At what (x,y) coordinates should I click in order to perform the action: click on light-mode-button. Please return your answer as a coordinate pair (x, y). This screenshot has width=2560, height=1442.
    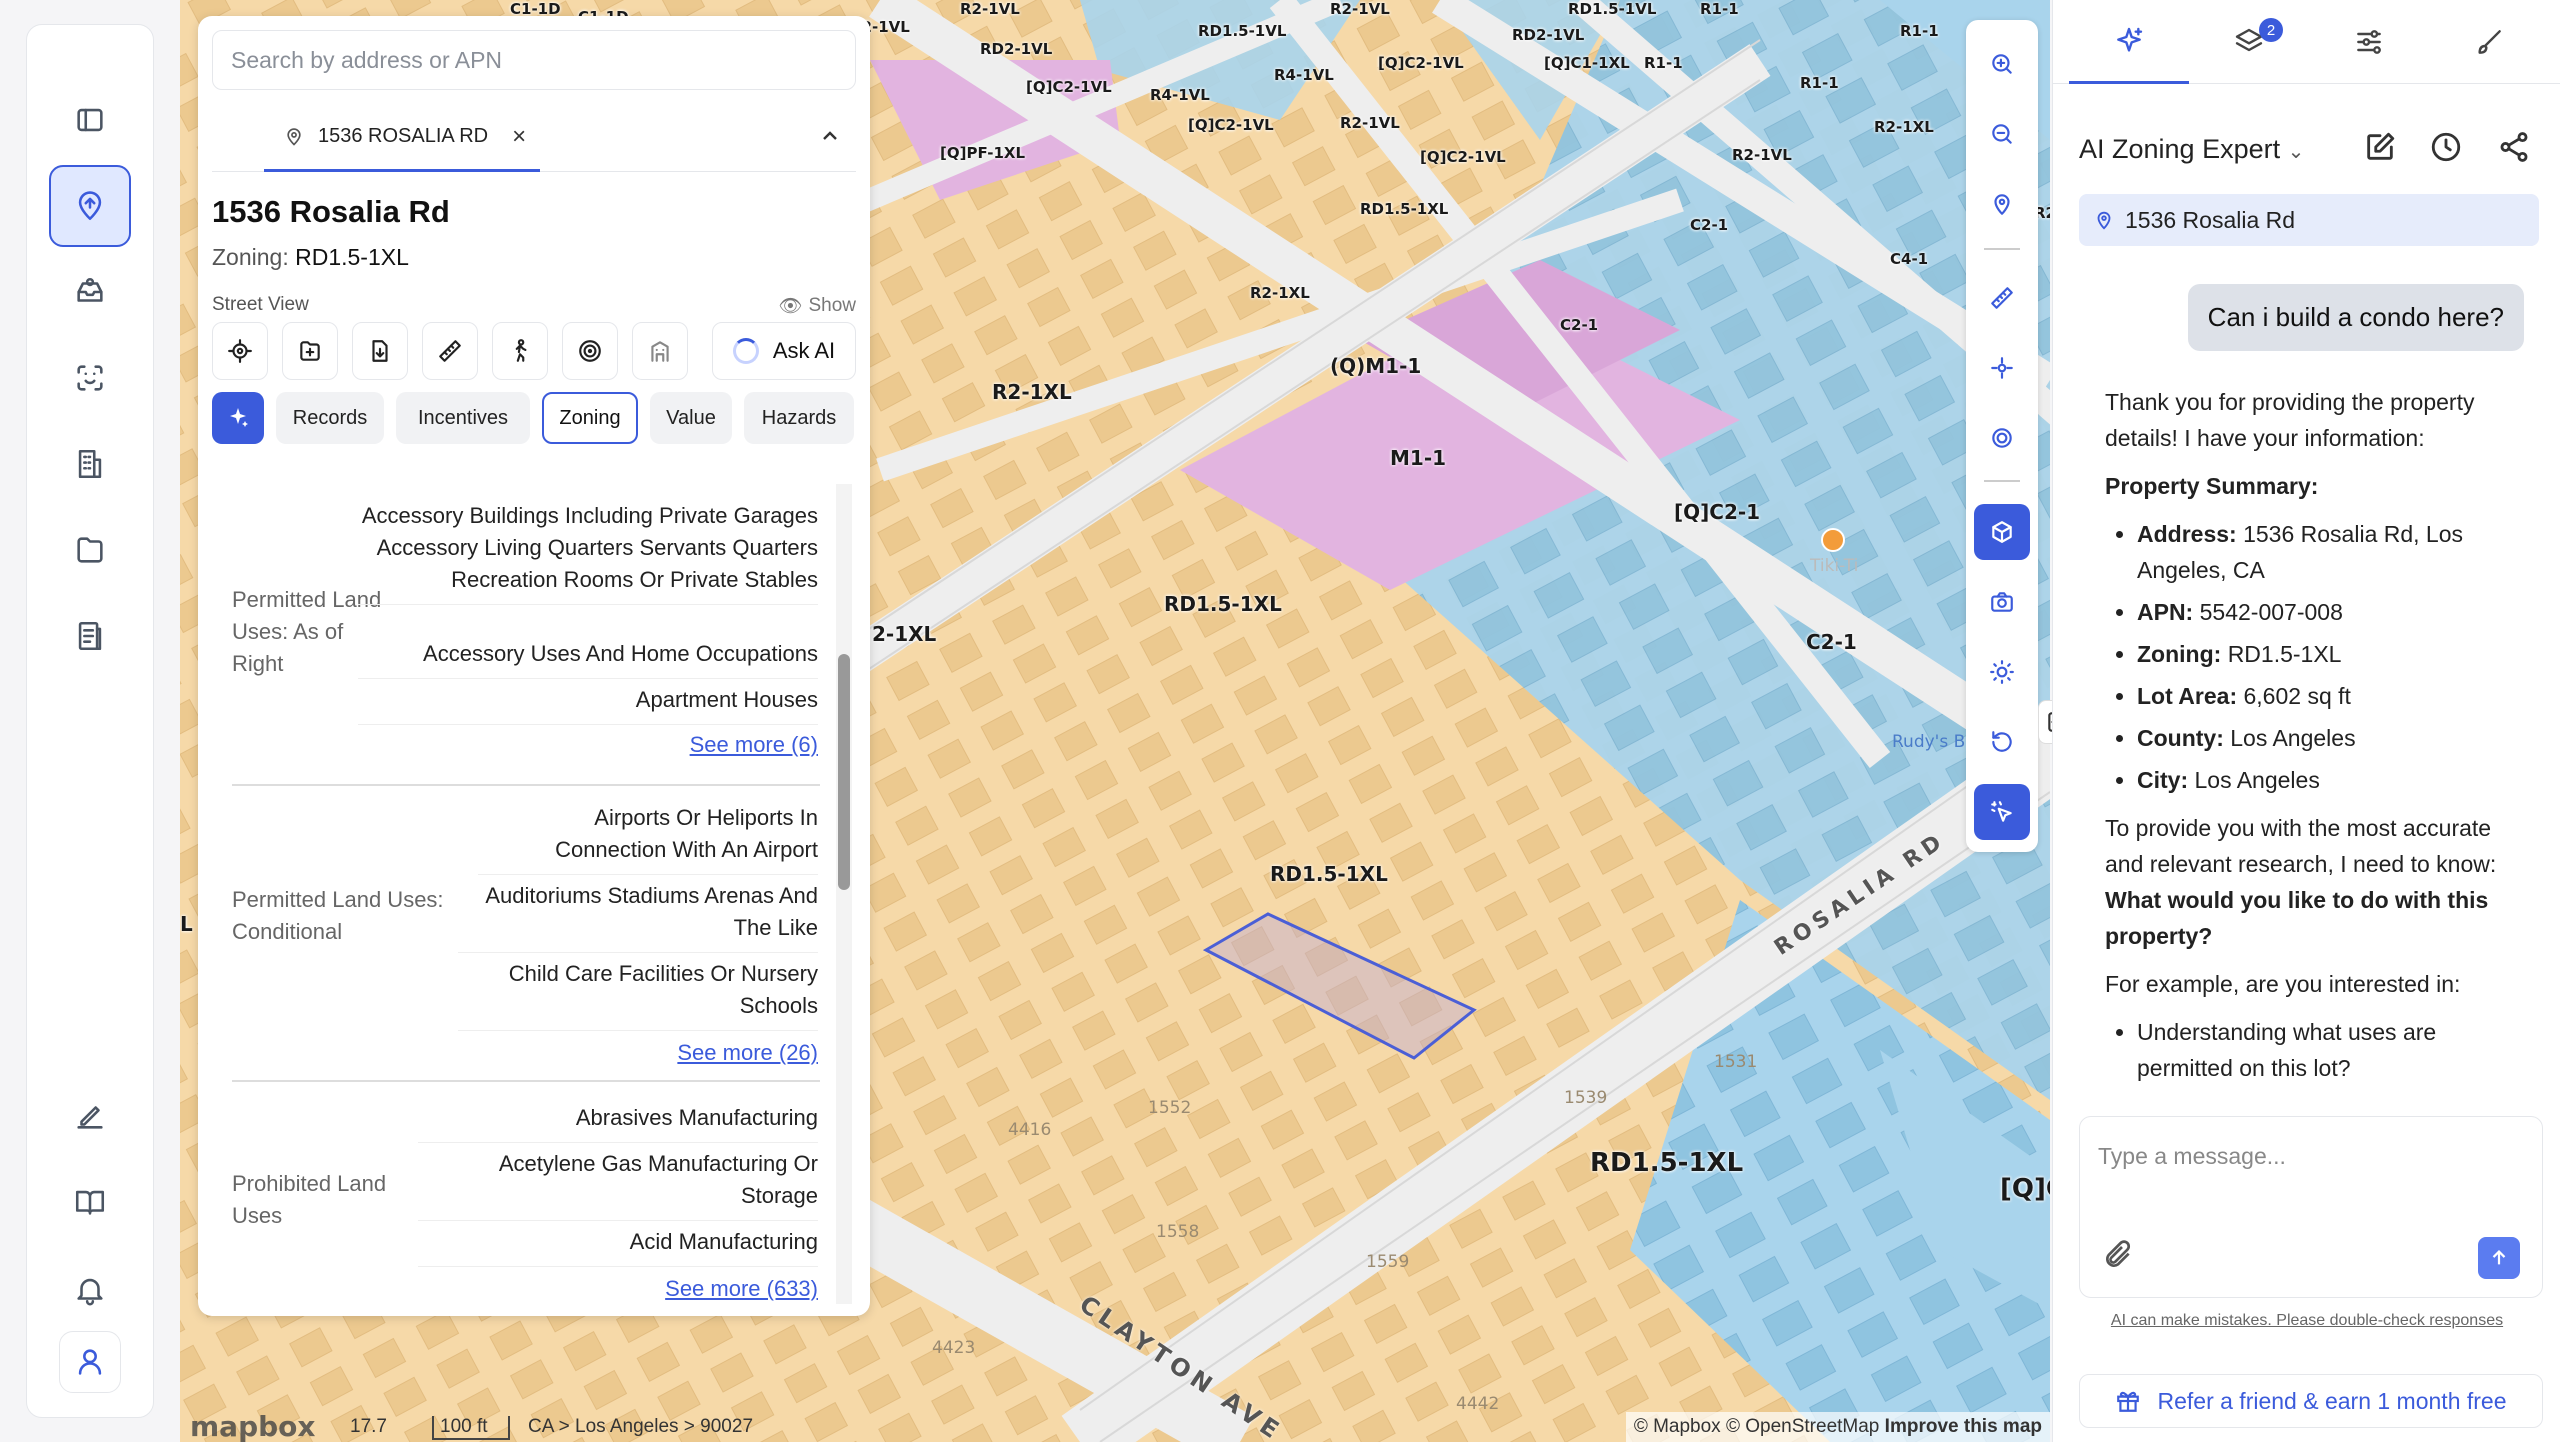
    Looking at the image, I should click on (2002, 672).